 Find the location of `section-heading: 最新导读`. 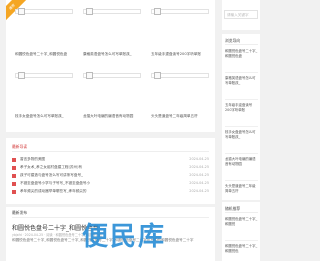

section-heading: 最新导读 is located at coordinates (20, 146).